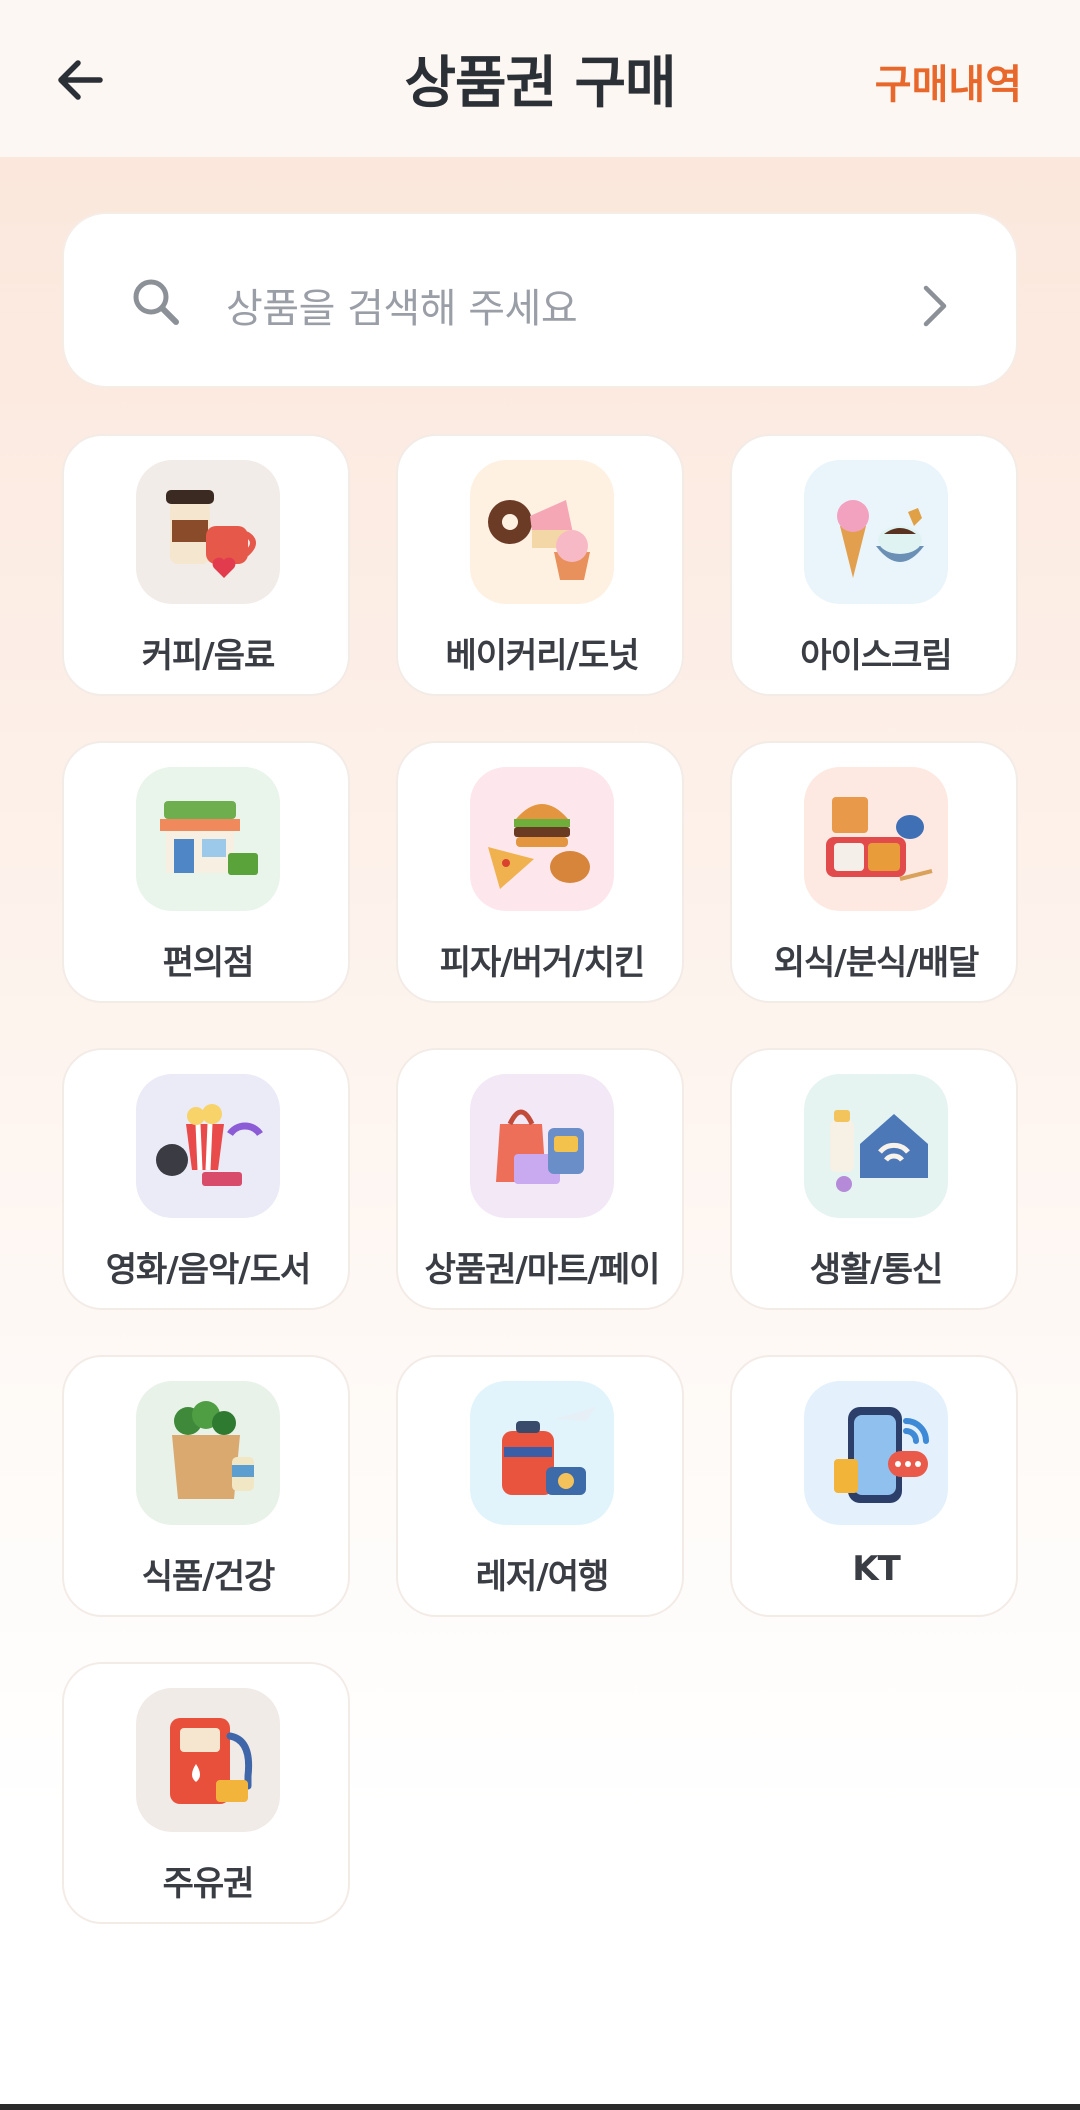  Describe the element at coordinates (542, 1577) in the screenshot. I see `category-label: 레저/여행` at that location.